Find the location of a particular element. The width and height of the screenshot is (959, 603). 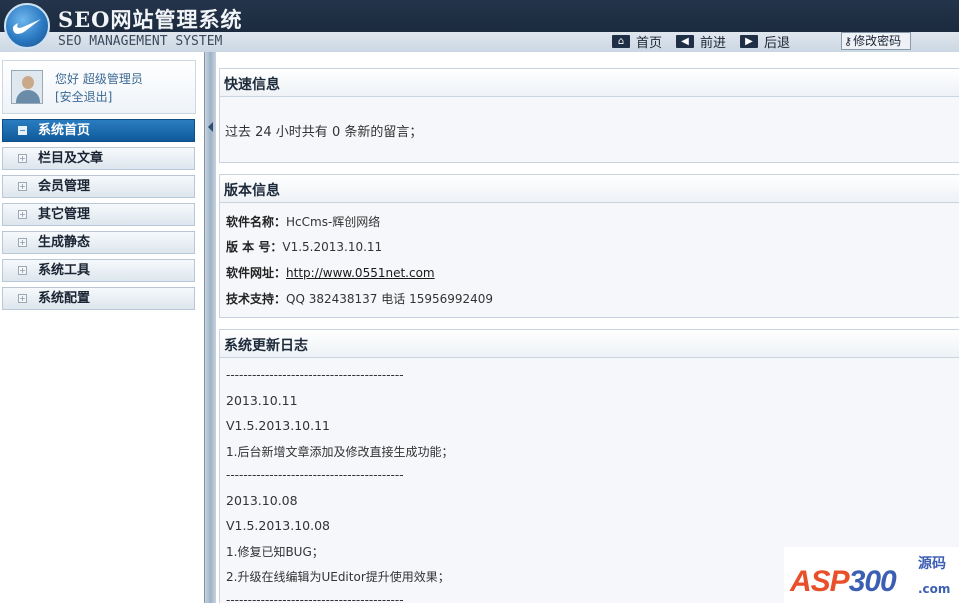

version-row: 技术支持：QQ 382438137 电话 15956992409 is located at coordinates (359, 298).